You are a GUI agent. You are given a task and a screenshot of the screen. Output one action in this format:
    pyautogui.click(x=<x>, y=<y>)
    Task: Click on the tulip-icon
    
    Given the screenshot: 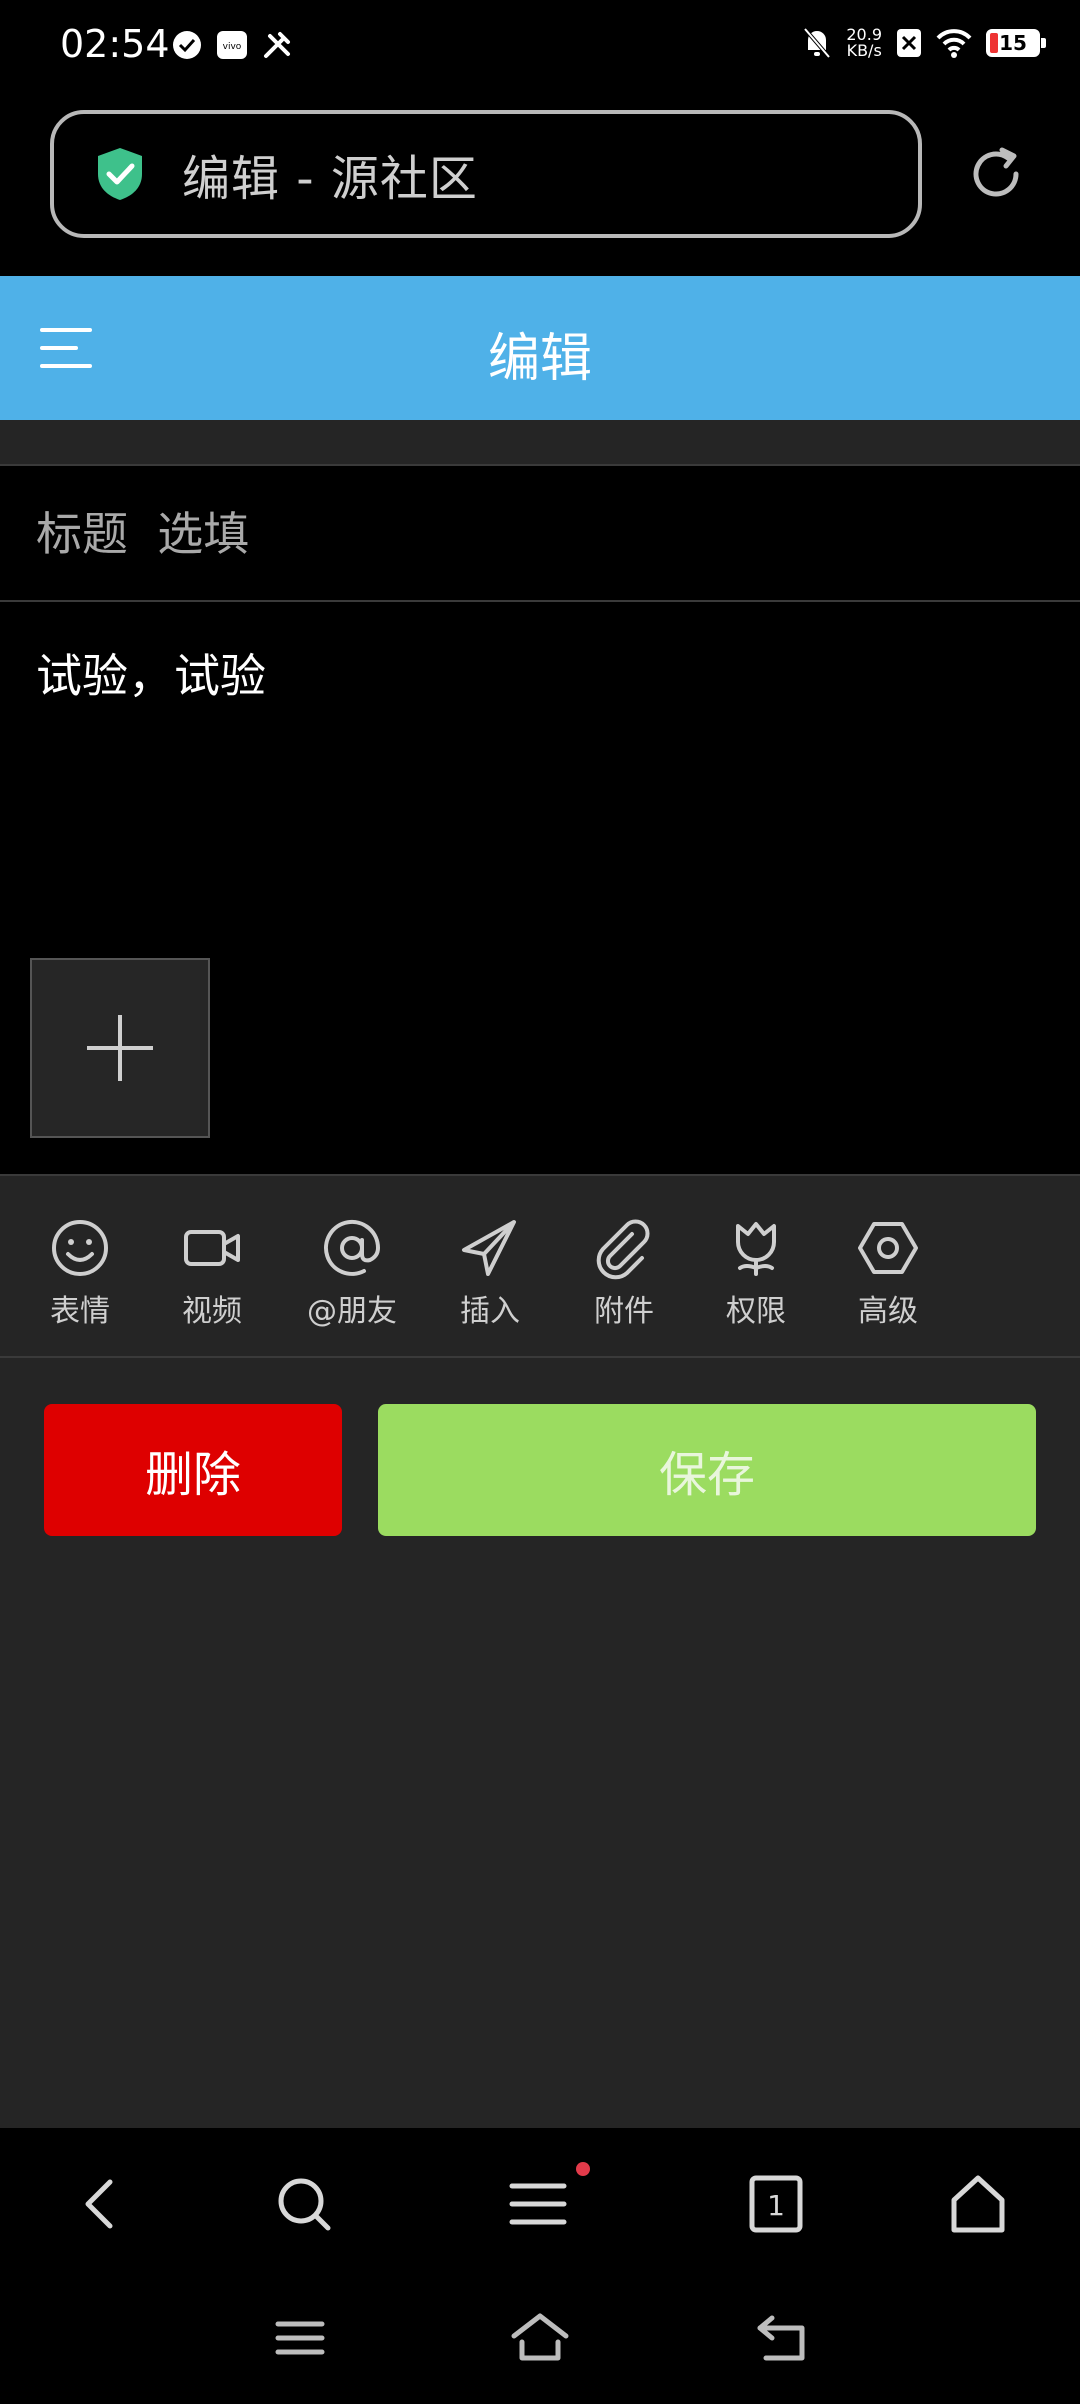 What is the action you would take?
    pyautogui.click(x=756, y=1249)
    